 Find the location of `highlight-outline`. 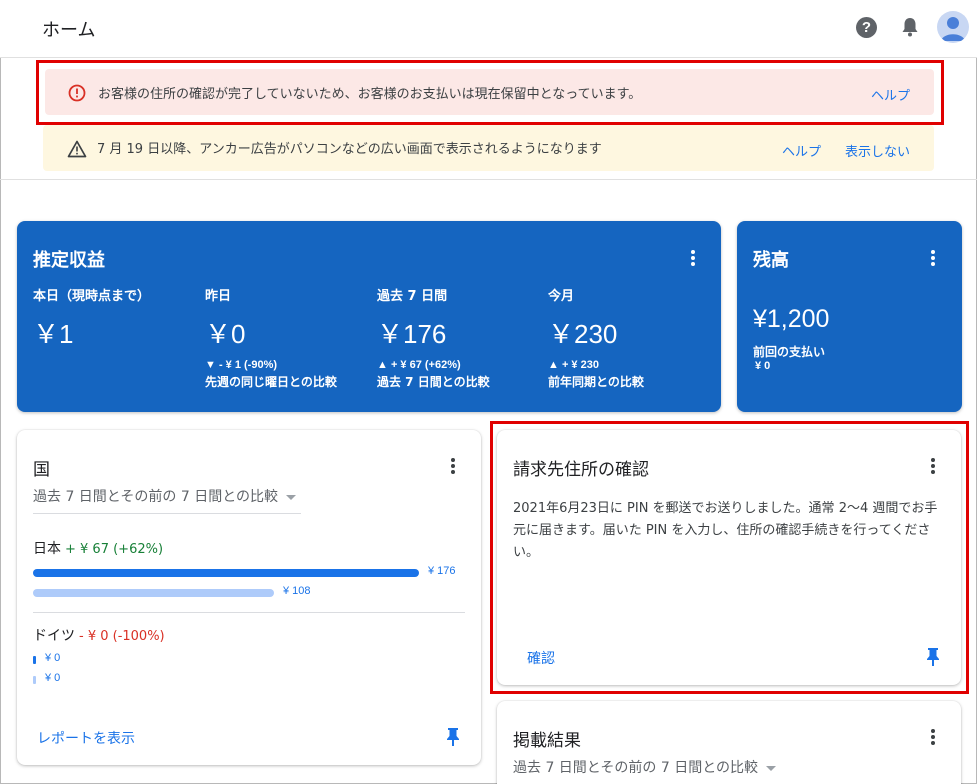

highlight-outline is located at coordinates (490, 92).